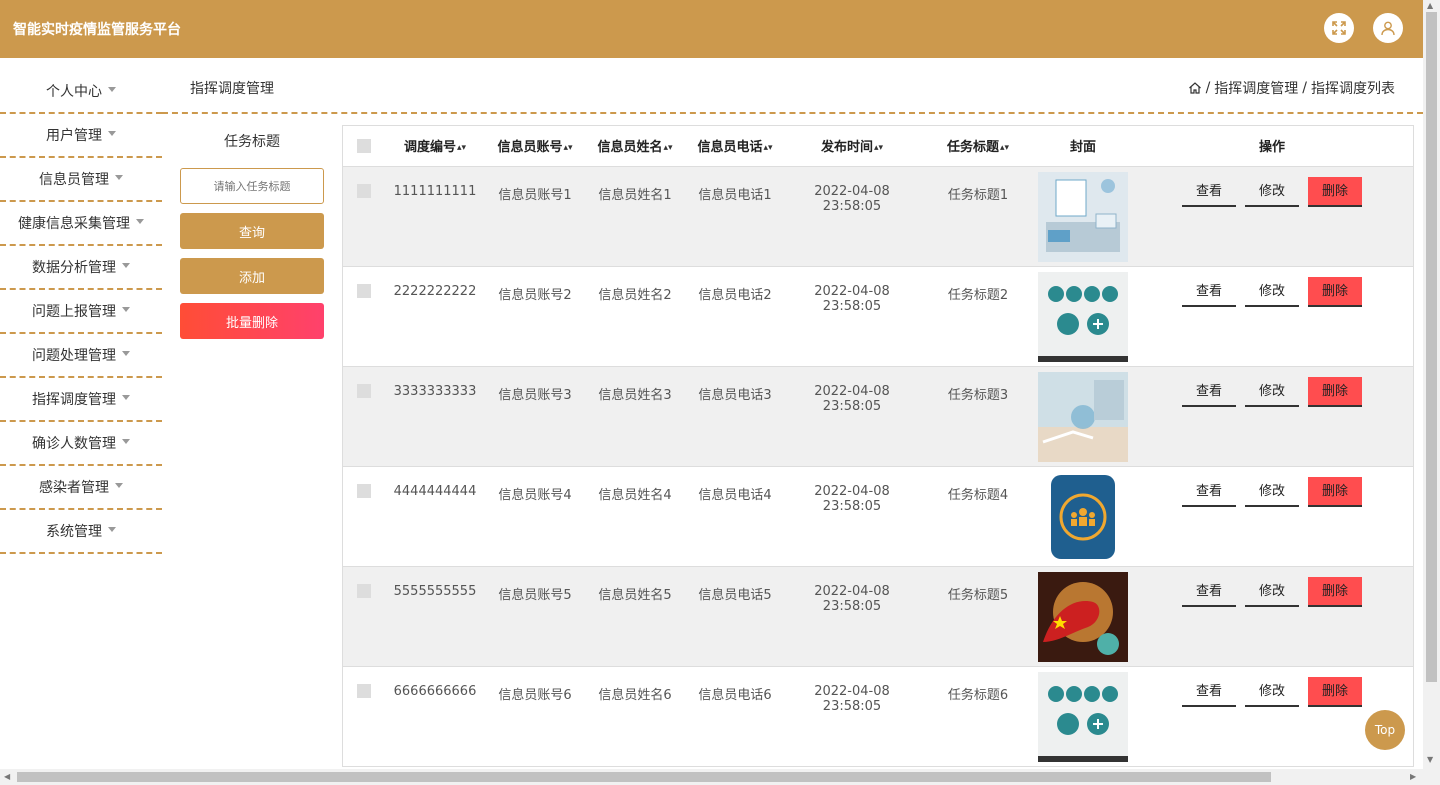 This screenshot has width=1440, height=785. What do you see at coordinates (852, 316) in the screenshot?
I see `cell-time: 2022-04-08 23:58:05` at bounding box center [852, 316].